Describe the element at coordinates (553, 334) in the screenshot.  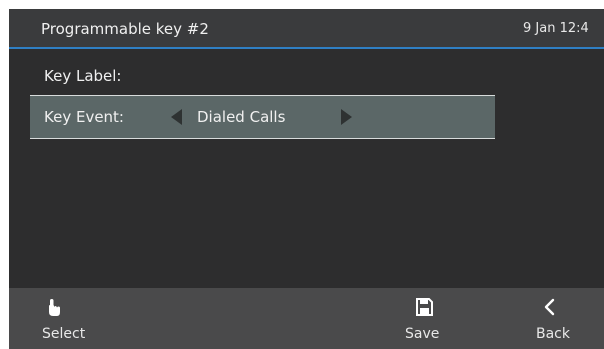
I see `back-softkey-label: Back` at that location.